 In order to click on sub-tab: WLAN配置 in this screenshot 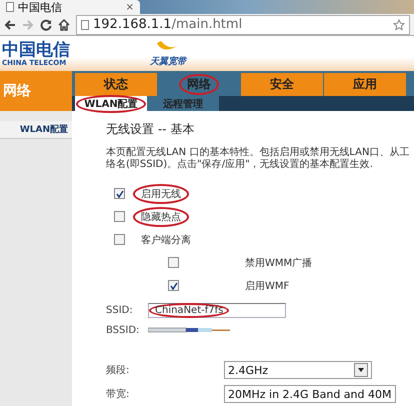, I will do `click(111, 103)`.